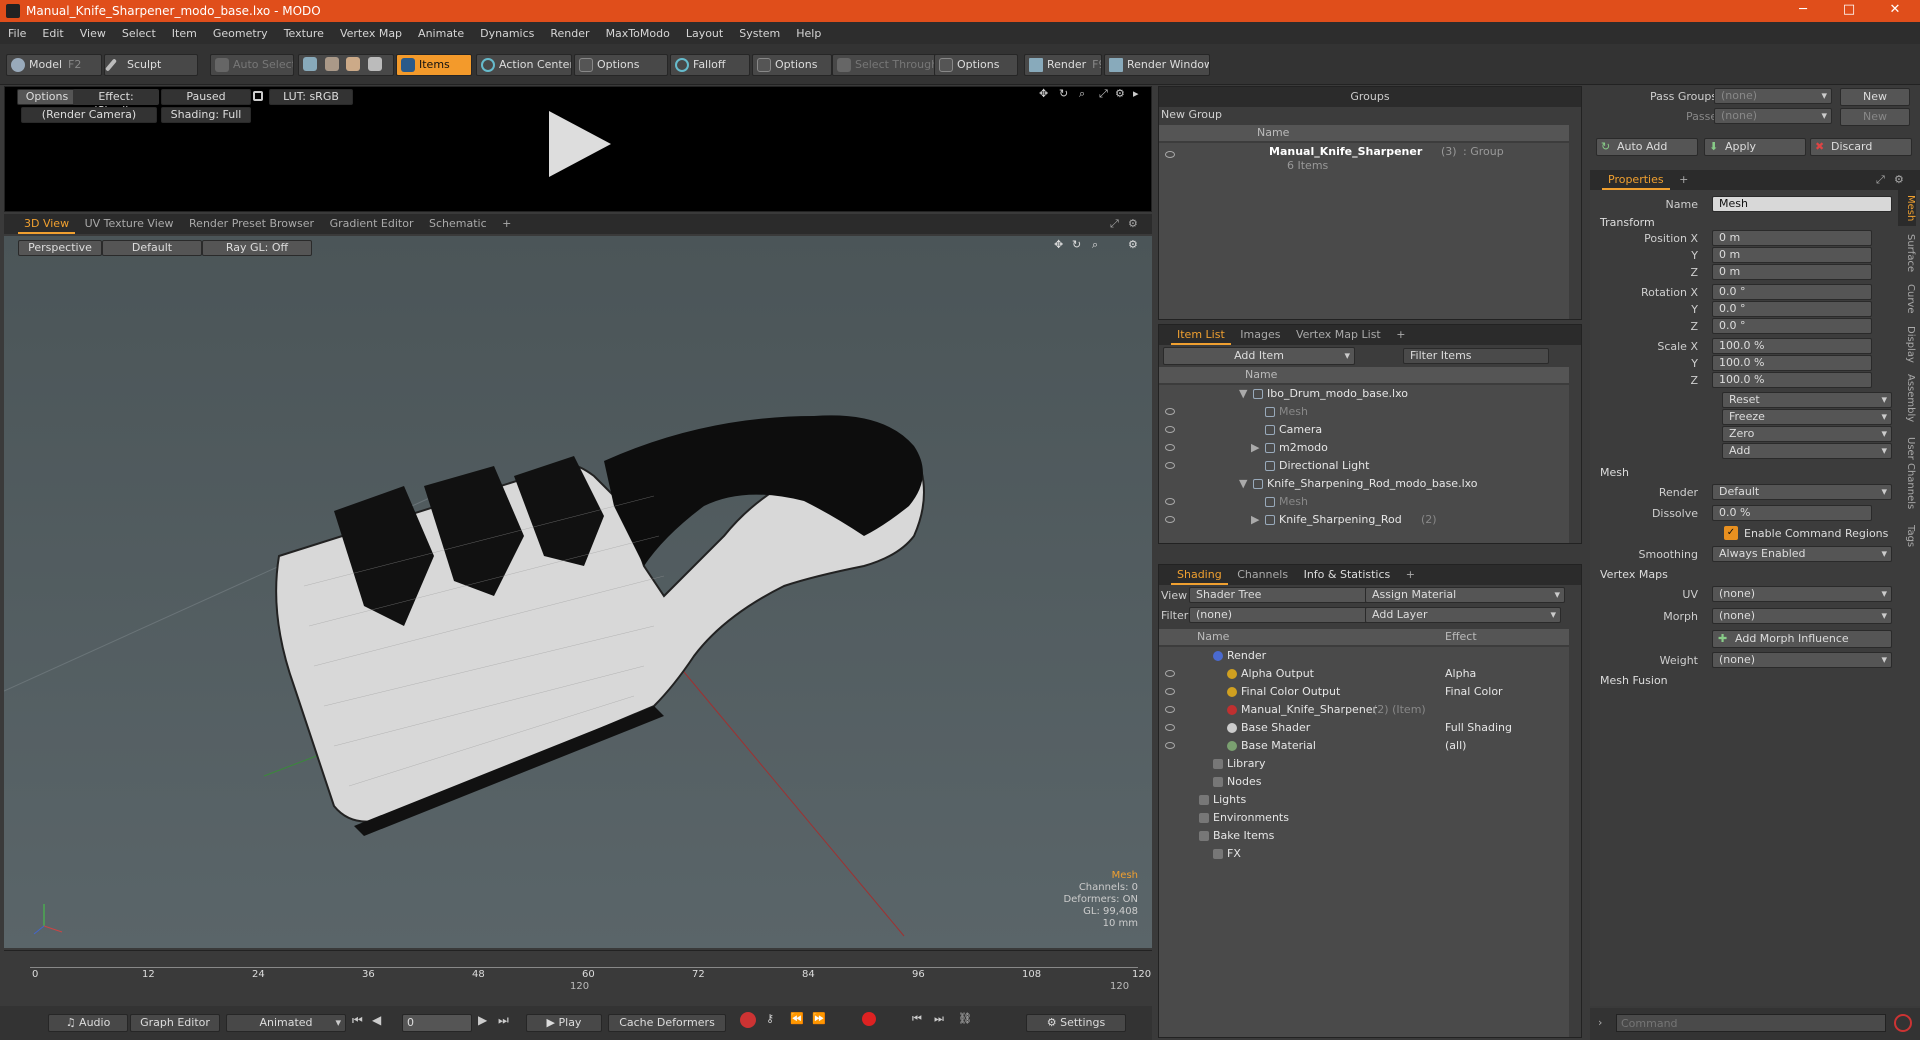 The width and height of the screenshot is (1920, 1040). I want to click on vertices-icon, so click(310, 64).